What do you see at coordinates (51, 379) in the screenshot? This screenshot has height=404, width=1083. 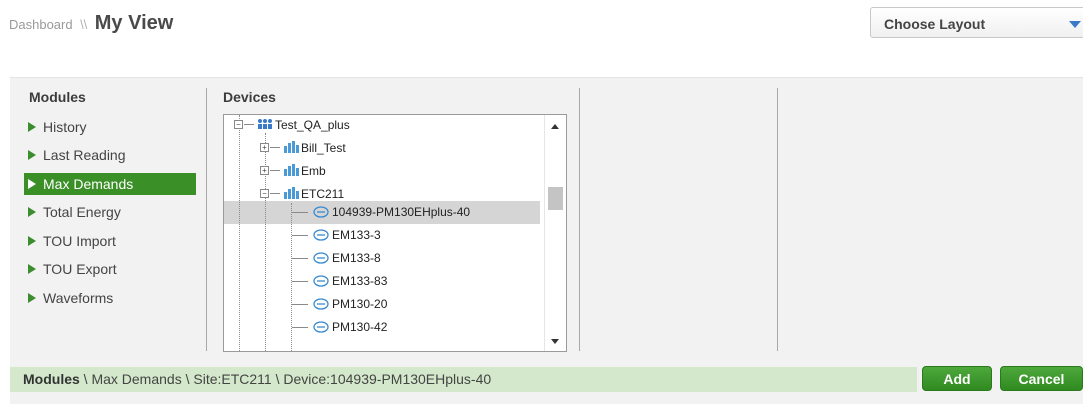 I see `selection-path-modules: Modules` at bounding box center [51, 379].